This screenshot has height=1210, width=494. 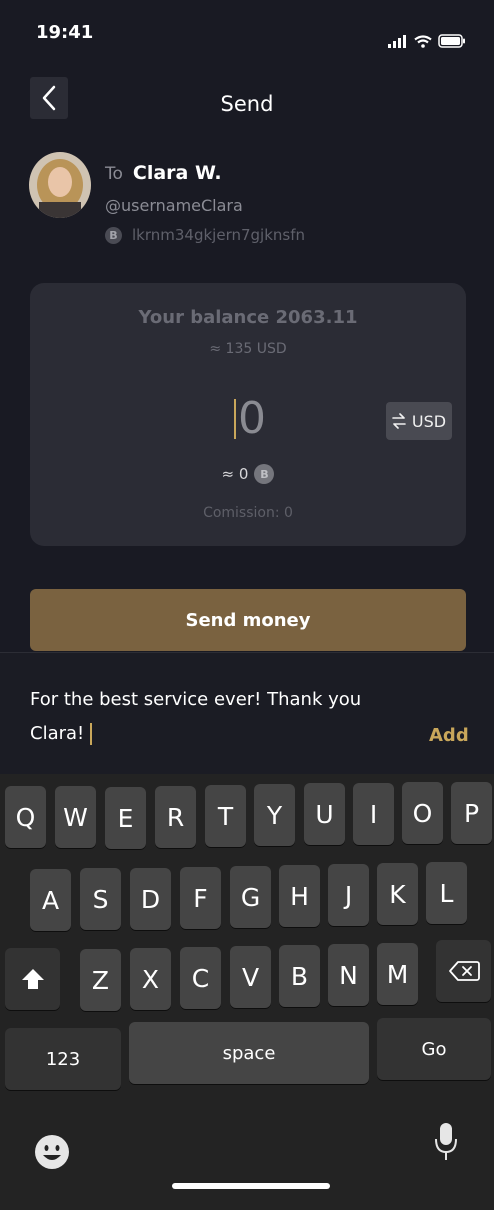 I want to click on key-j: J, so click(x=348, y=895).